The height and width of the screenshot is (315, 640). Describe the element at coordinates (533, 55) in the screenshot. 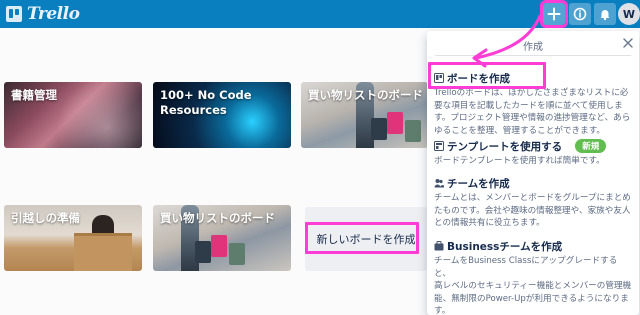

I see `divider` at that location.